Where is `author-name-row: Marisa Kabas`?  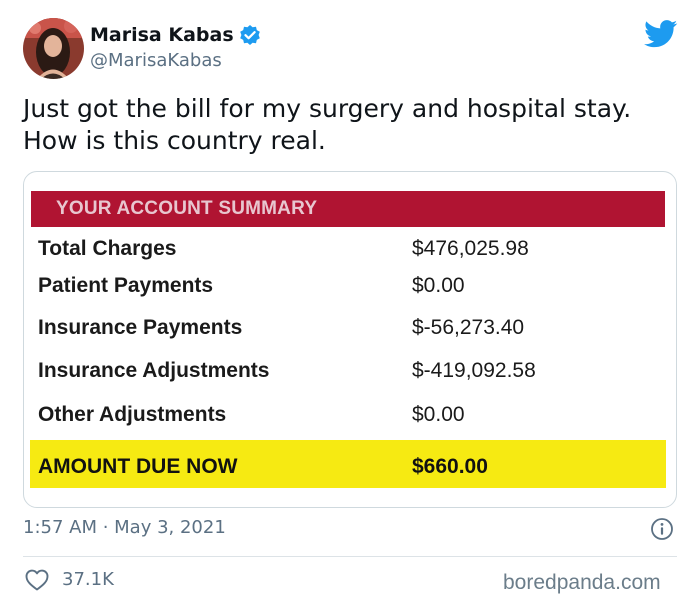
author-name-row: Marisa Kabas is located at coordinates (175, 35).